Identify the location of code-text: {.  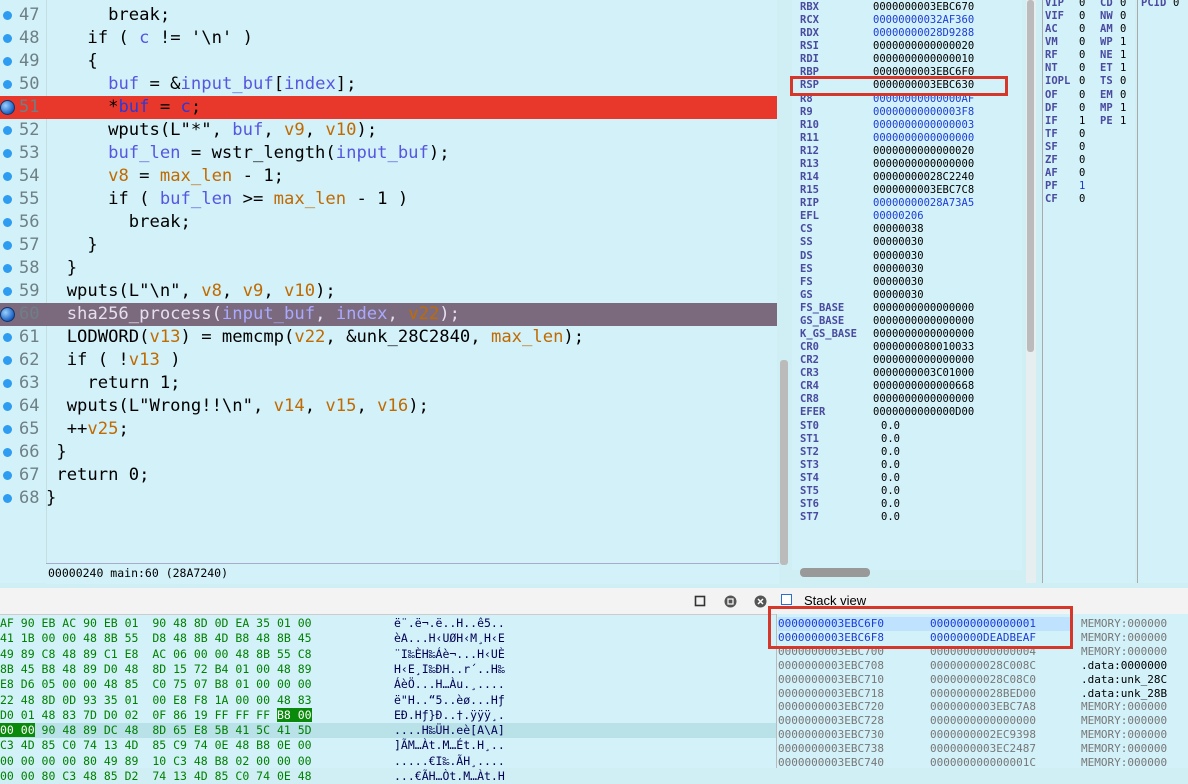
(71, 61).